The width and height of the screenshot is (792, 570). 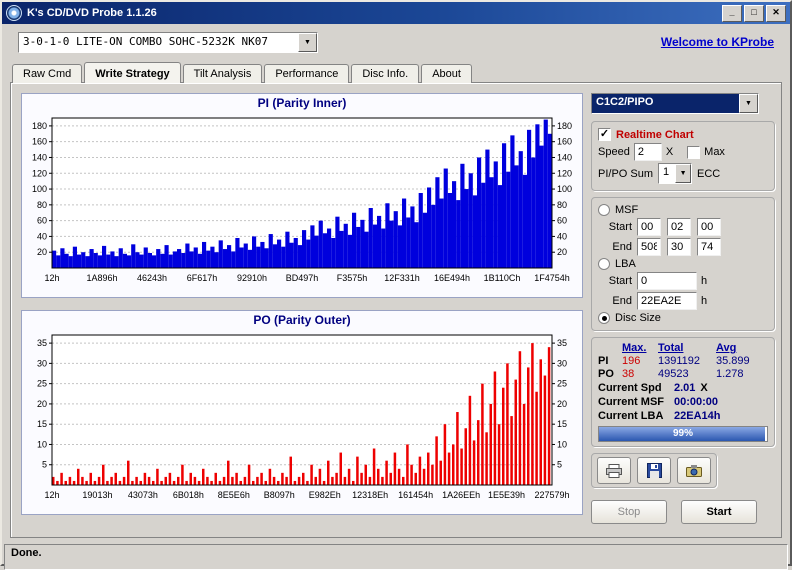 I want to click on save-button, so click(x=654, y=470).